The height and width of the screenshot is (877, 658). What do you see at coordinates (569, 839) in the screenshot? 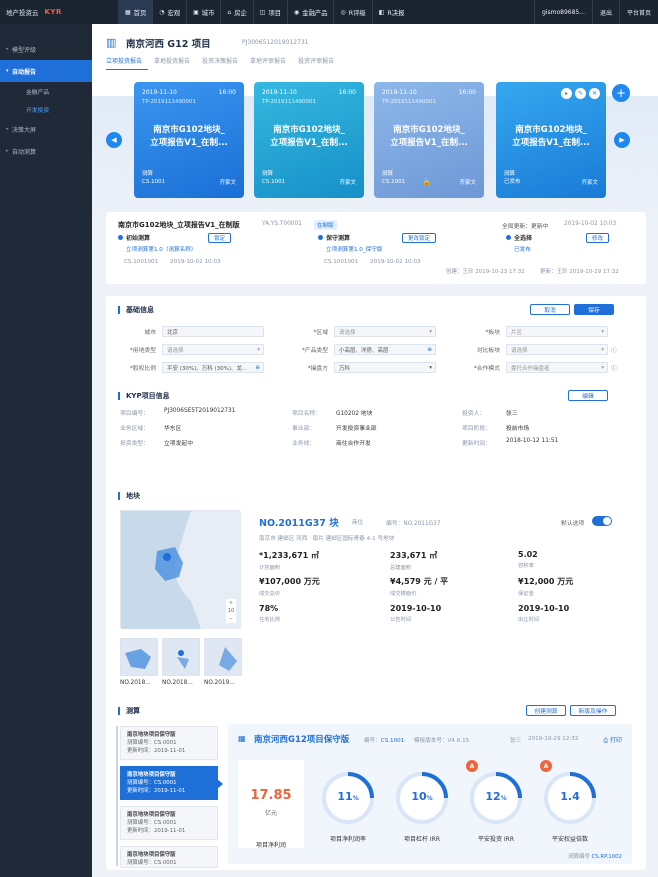
I see `ring-label: 平安权益倍数` at bounding box center [569, 839].